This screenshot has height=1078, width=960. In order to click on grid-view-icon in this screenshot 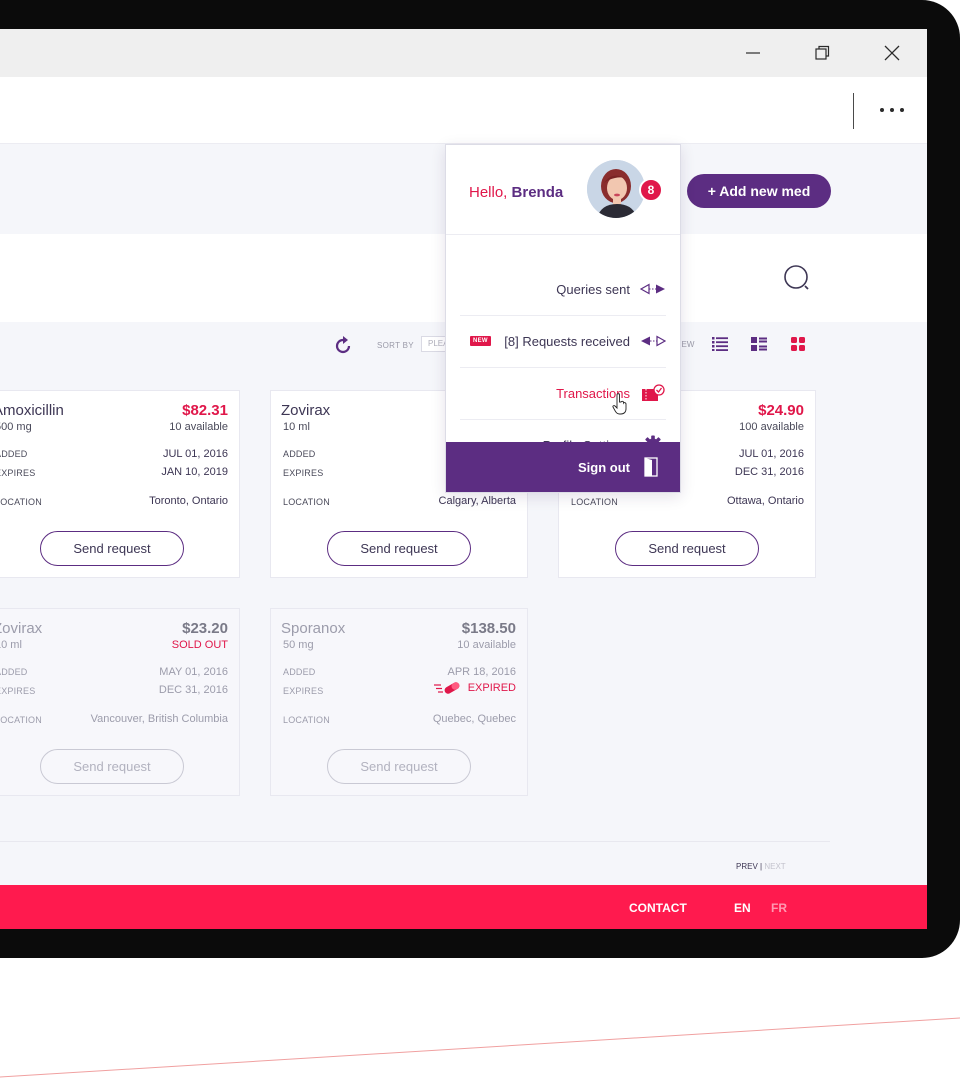, I will do `click(798, 344)`.